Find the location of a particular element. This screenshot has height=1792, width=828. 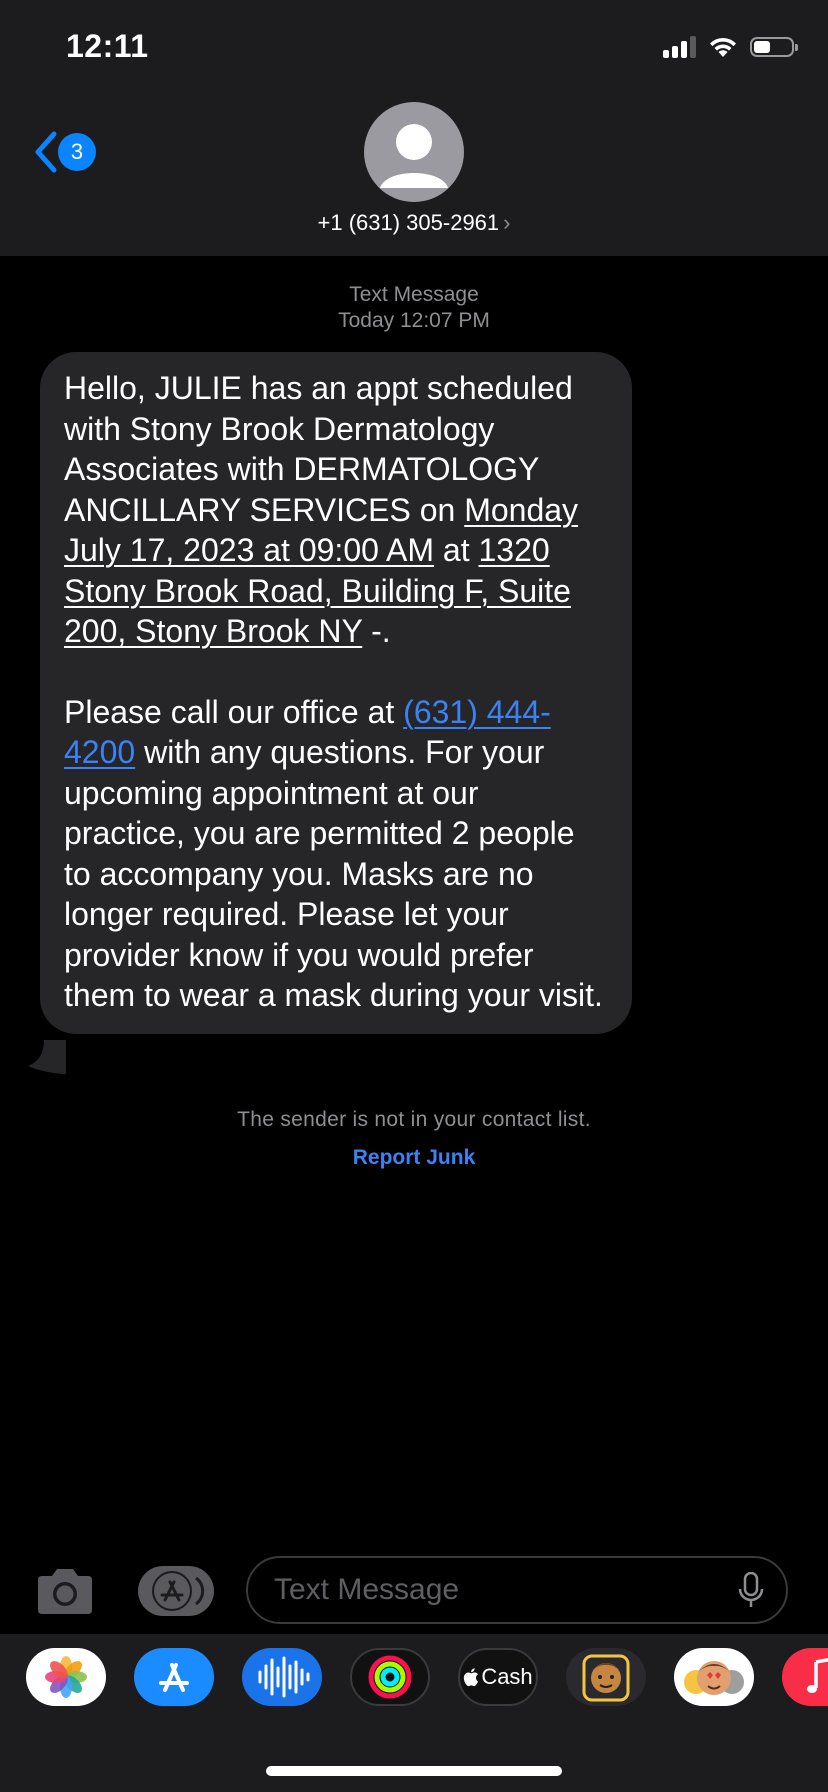

back-button: 3 is located at coordinates (64, 152).